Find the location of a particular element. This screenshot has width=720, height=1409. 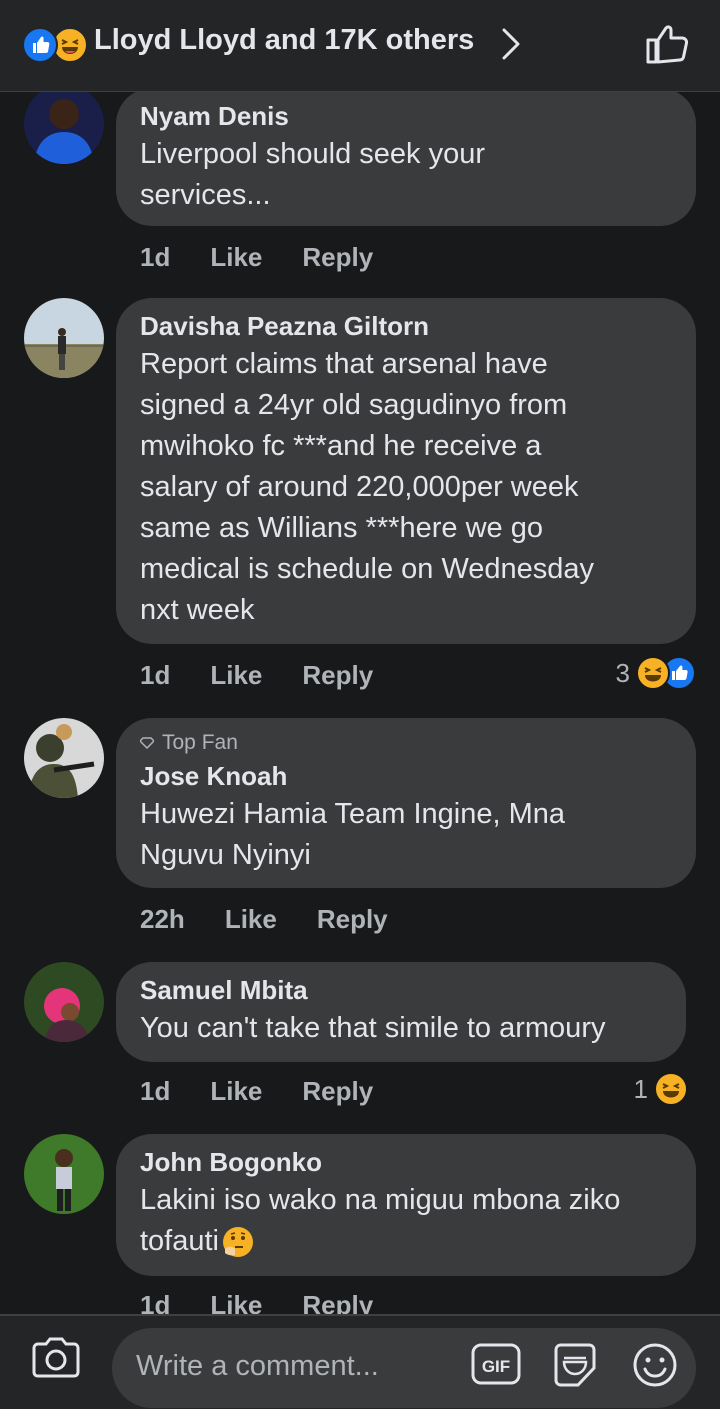

comment-reactions: 3 is located at coordinates (656, 673).